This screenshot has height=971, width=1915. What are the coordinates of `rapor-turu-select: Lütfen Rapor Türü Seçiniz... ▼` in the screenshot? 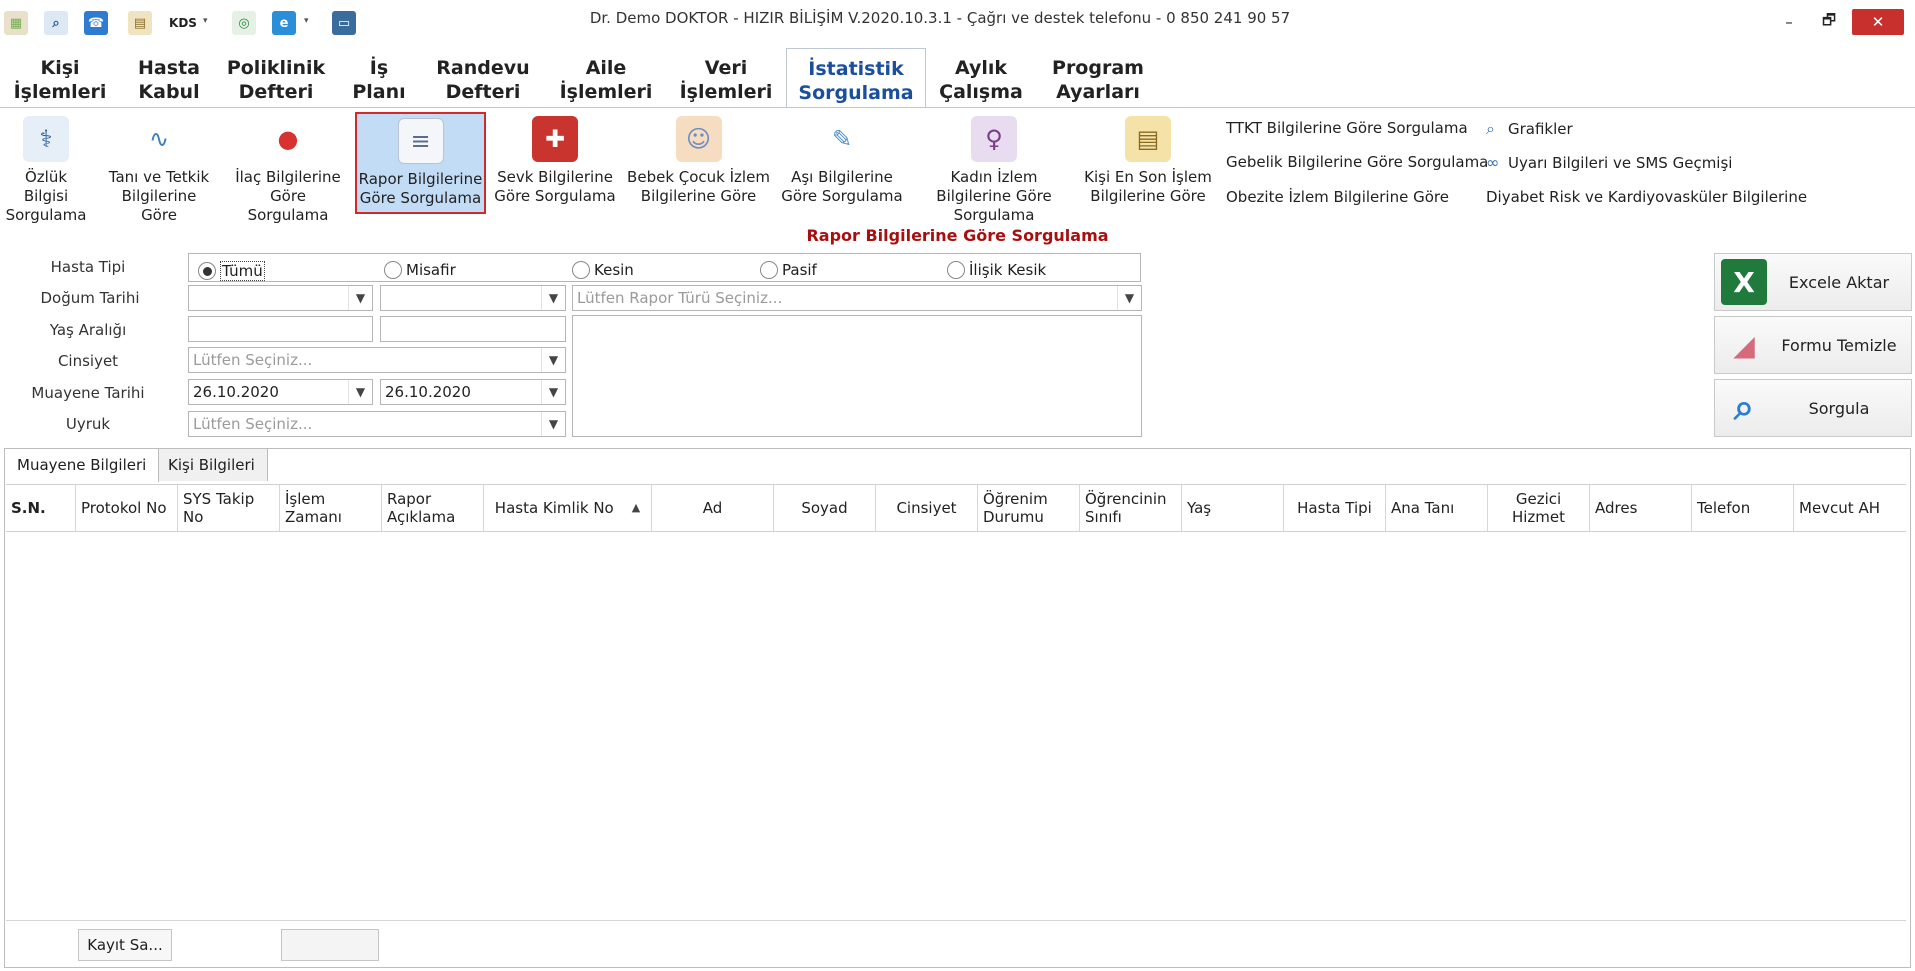 It's located at (857, 298).